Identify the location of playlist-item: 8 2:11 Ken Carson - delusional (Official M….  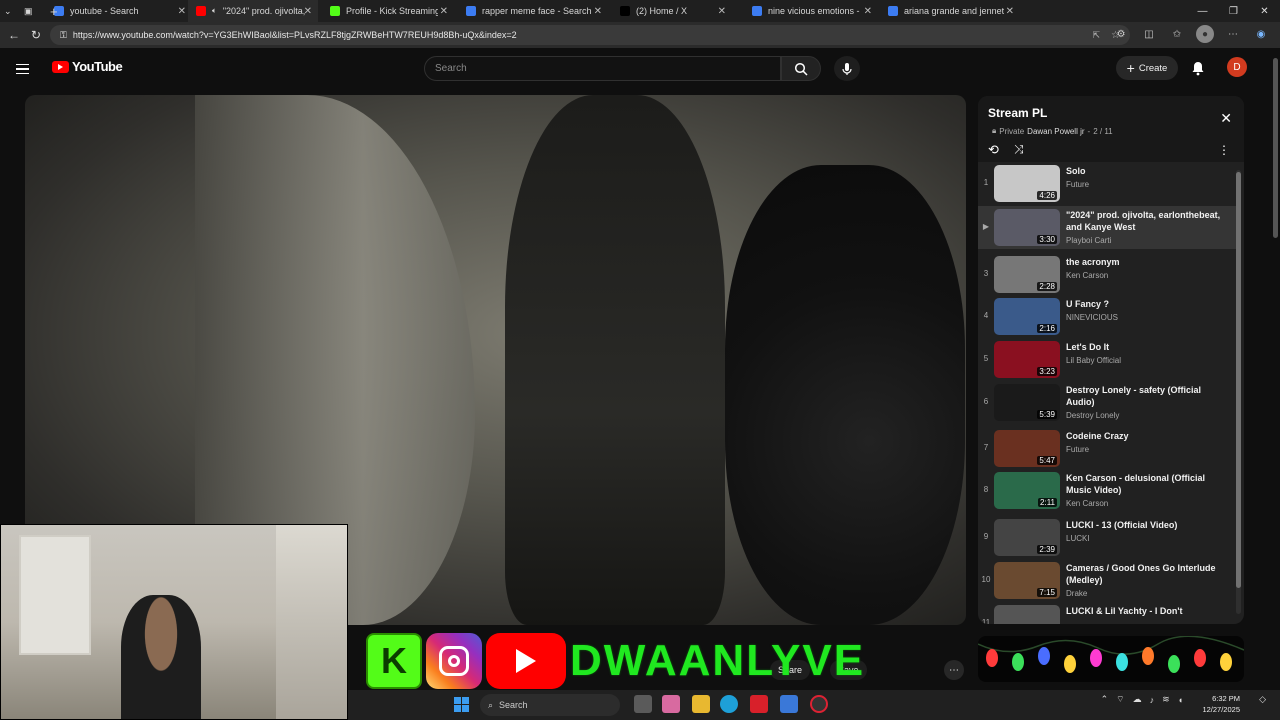
(1107, 490).